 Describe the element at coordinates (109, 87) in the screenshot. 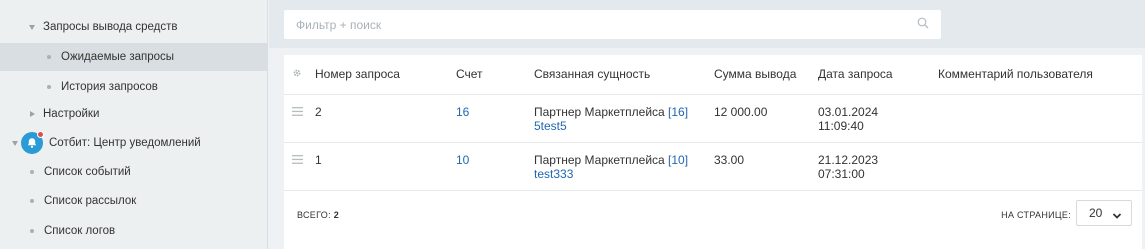

I see `sidebar-item-label: История запросов` at that location.